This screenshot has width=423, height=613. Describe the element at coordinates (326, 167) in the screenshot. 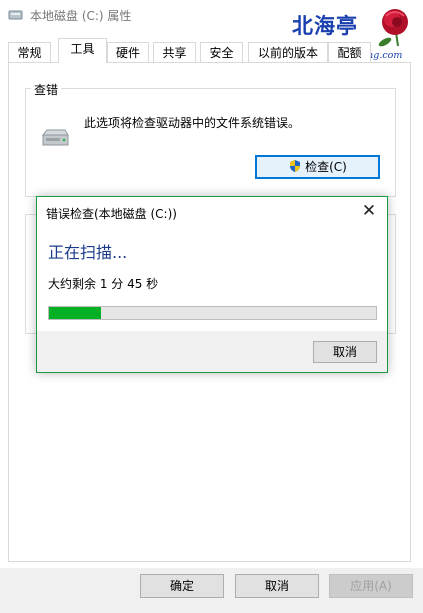

I see `check-button-label: 检查(C)` at that location.